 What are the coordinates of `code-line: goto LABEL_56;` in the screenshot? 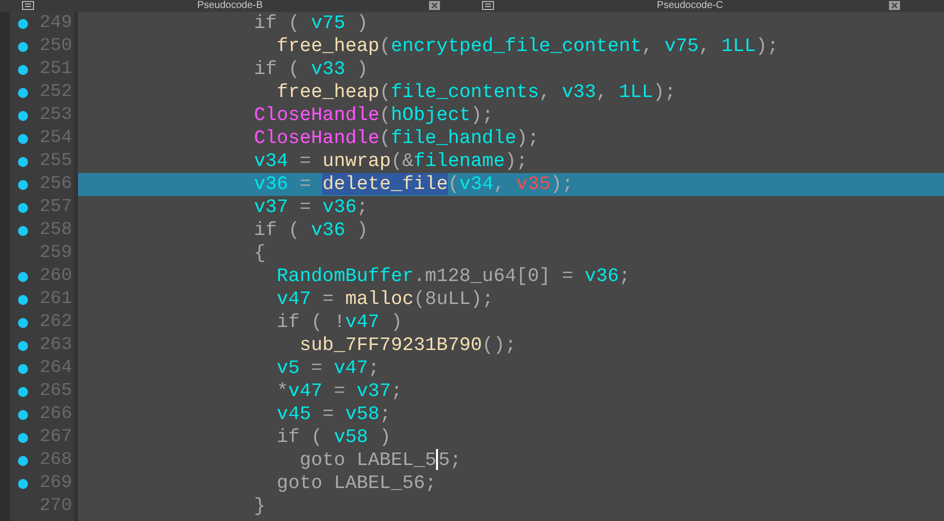 It's located at (356, 483).